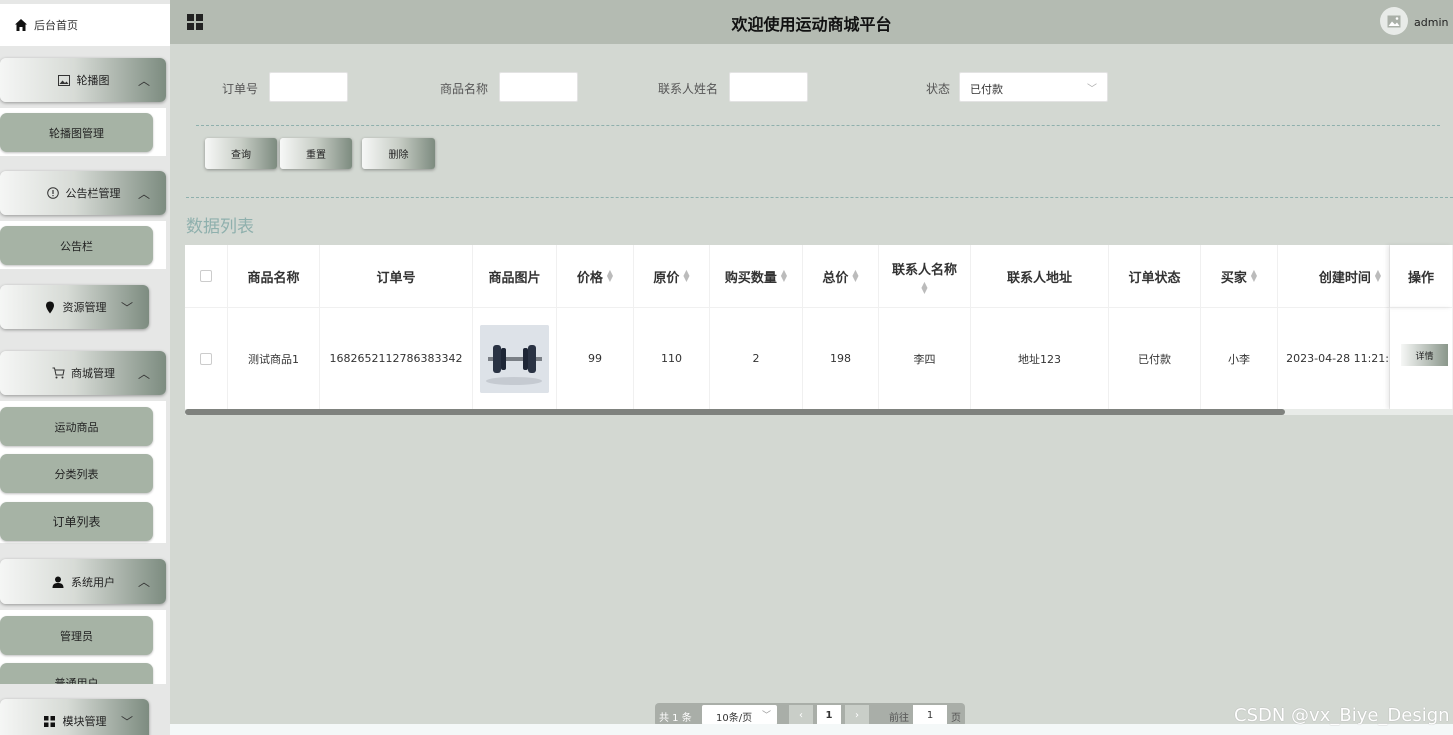 The height and width of the screenshot is (735, 1453). What do you see at coordinates (841, 276) in the screenshot?
I see `column-header-sortable: 总价 ▲ ▼` at bounding box center [841, 276].